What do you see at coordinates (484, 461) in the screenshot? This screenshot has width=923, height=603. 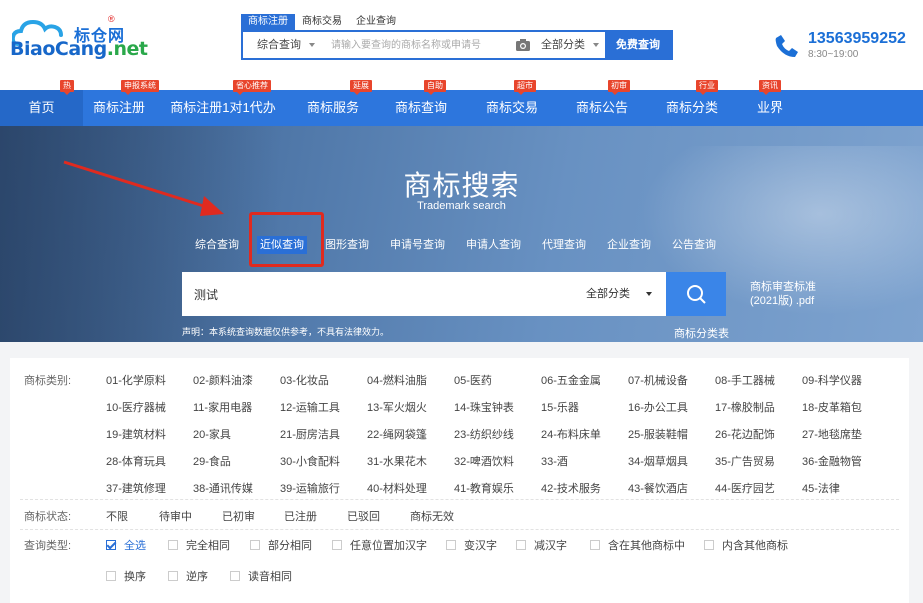 I see `category-option: 32-啤酒饮料` at bounding box center [484, 461].